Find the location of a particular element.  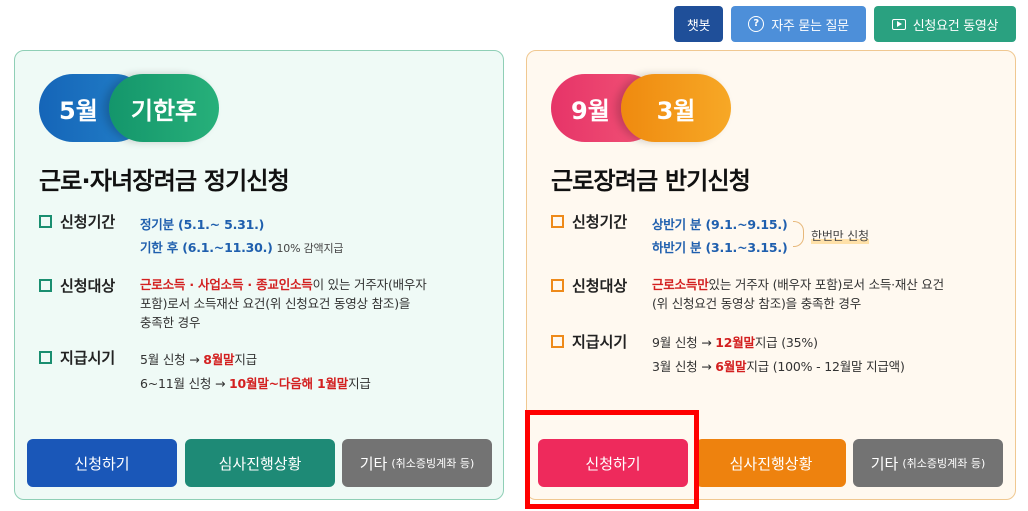

payment-line-1: 9월 신청 → 12월말지급 (35%) is located at coordinates (735, 341).